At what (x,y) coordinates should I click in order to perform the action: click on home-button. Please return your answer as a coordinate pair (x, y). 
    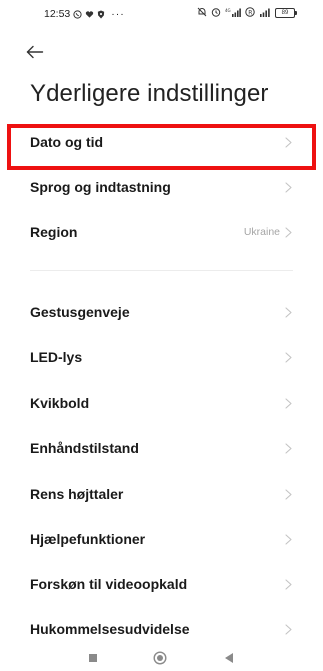
    Looking at the image, I should click on (160, 658).